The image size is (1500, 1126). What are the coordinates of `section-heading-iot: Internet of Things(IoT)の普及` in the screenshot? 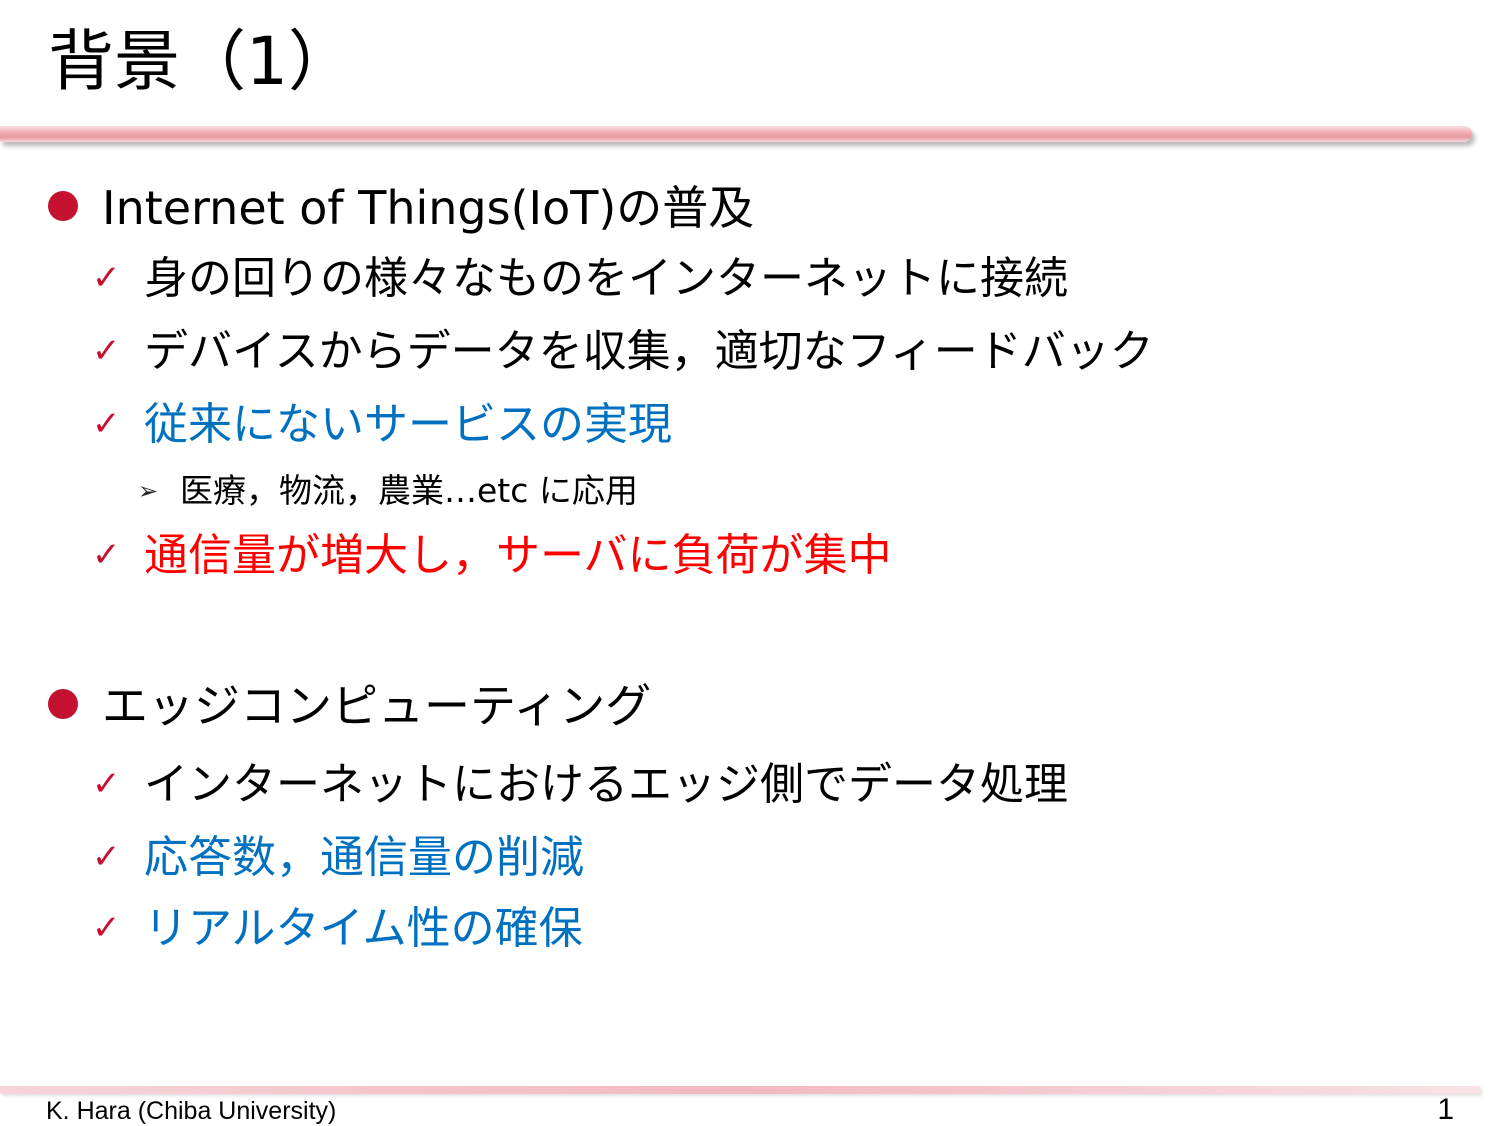 It's located at (401, 208).